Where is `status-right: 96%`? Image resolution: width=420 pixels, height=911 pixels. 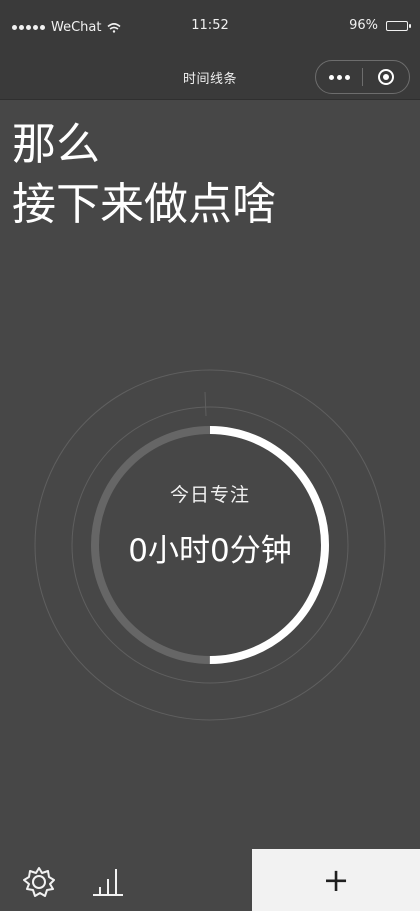
status-right: 96% is located at coordinates (380, 25).